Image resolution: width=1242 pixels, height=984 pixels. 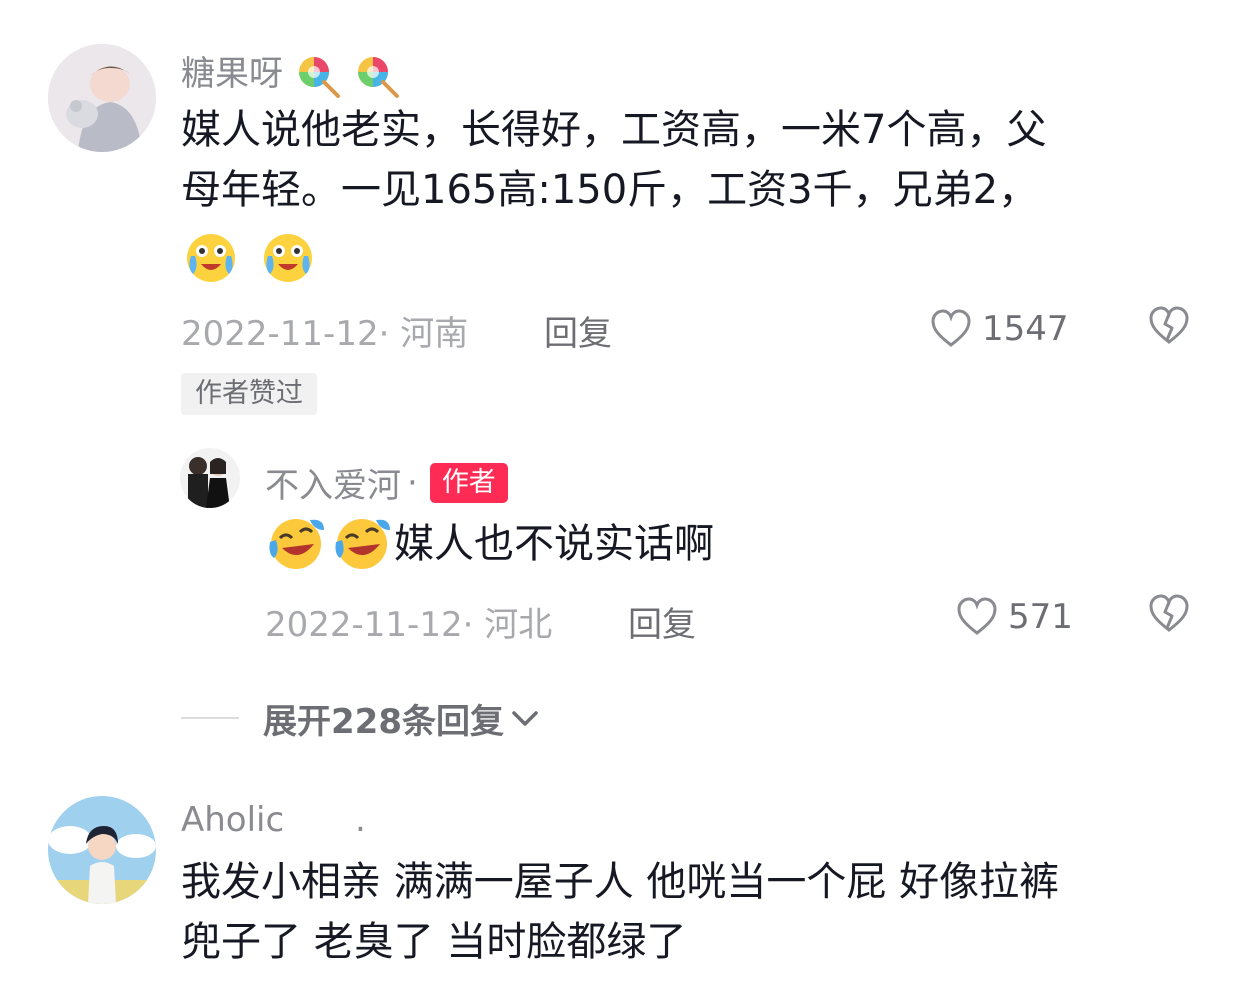 I want to click on like-button: 571, so click(x=1014, y=617).